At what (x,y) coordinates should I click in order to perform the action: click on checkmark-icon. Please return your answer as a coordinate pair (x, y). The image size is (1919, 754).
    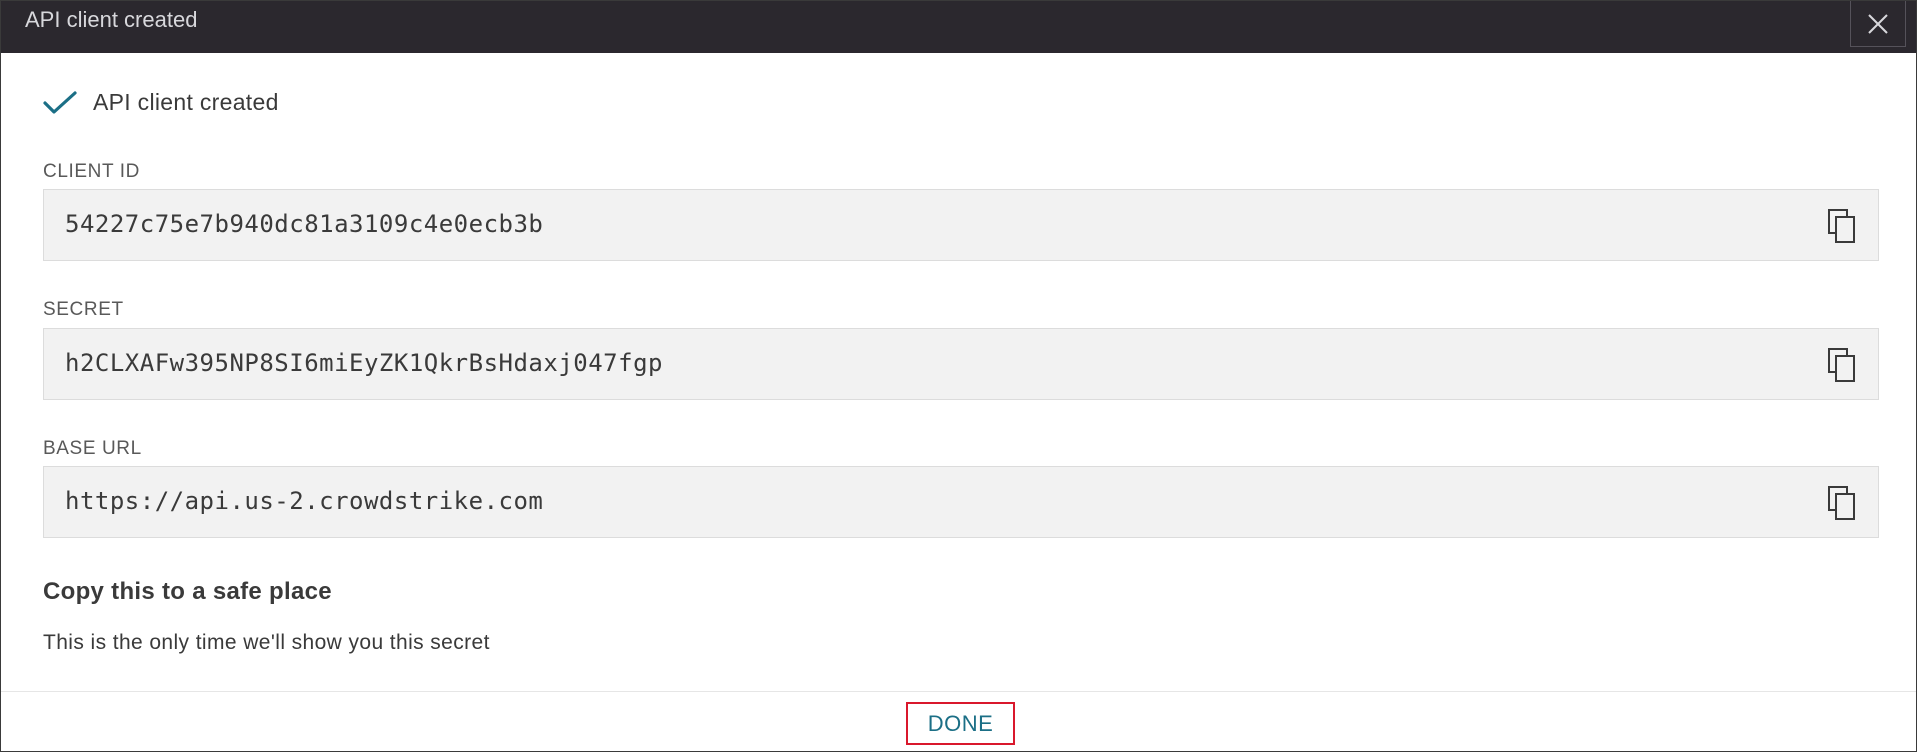
    Looking at the image, I should click on (60, 102).